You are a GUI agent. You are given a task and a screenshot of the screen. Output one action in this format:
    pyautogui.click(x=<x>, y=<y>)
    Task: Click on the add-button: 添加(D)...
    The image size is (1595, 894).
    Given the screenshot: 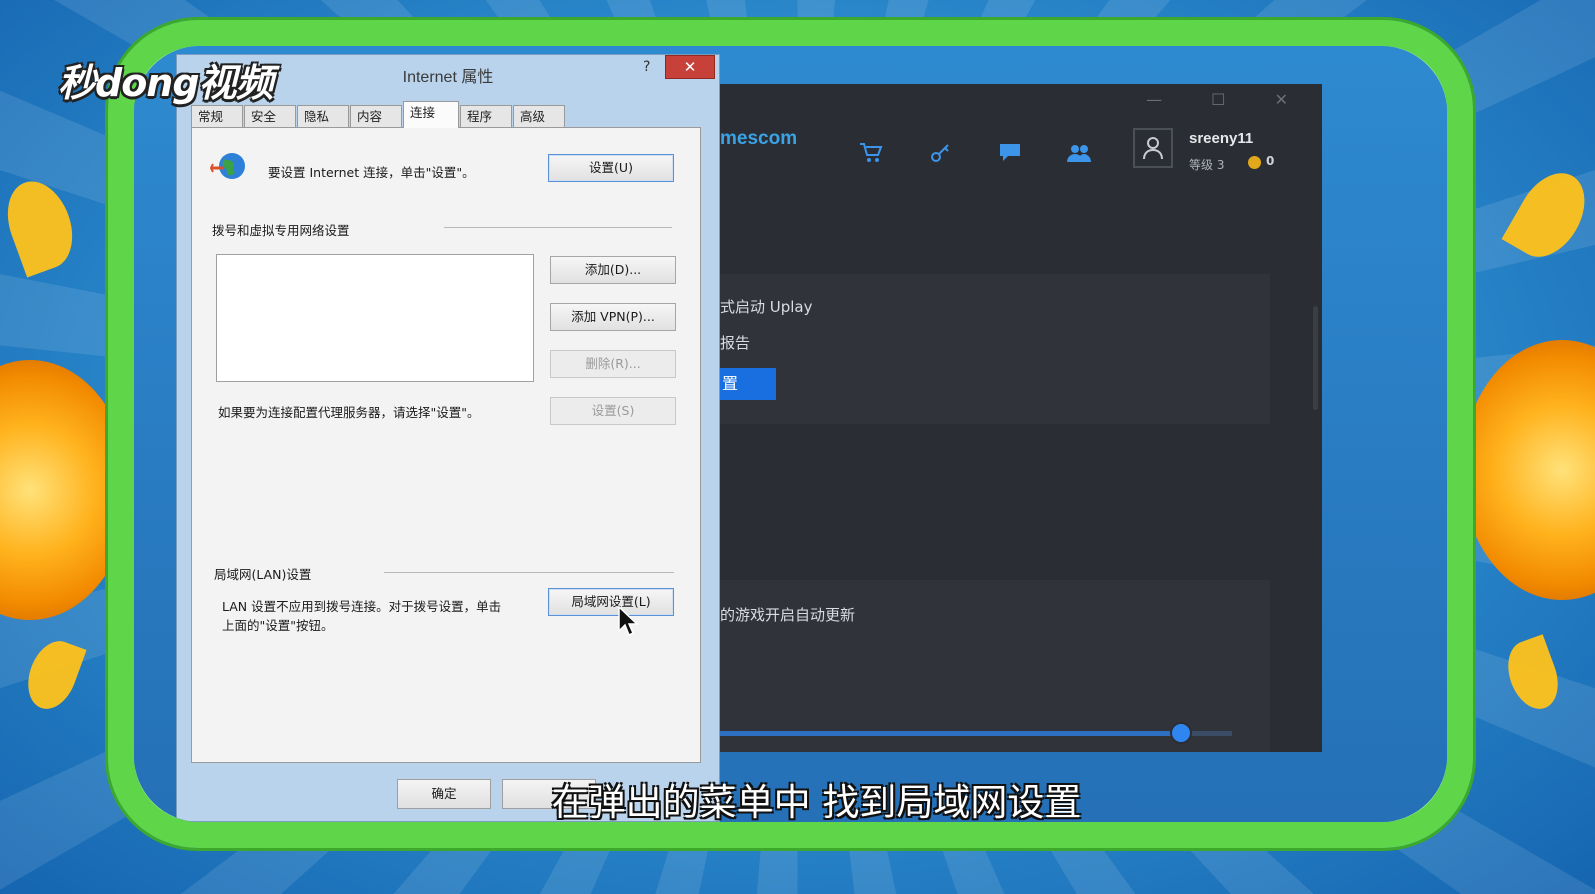 What is the action you would take?
    pyautogui.click(x=613, y=270)
    